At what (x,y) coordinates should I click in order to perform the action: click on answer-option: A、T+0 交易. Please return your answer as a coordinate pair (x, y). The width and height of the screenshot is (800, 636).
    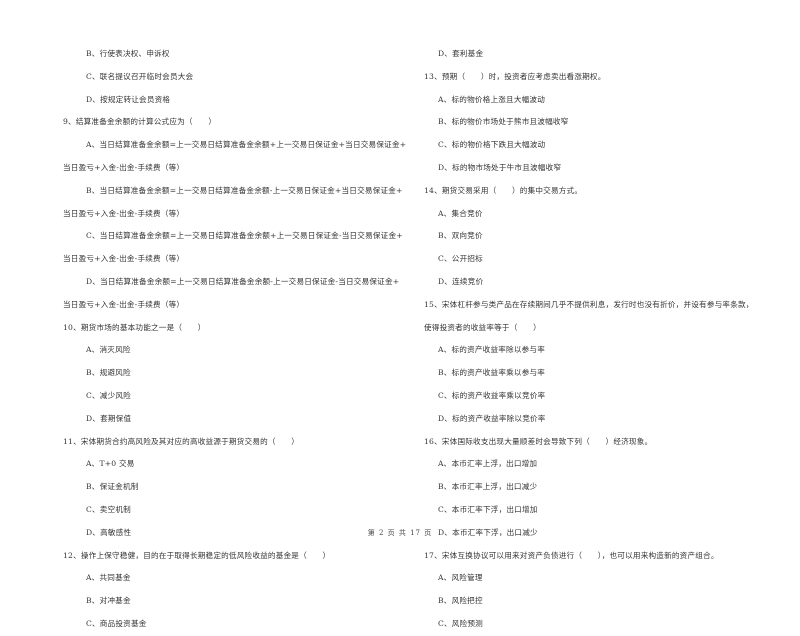
    Looking at the image, I should click on (110, 464).